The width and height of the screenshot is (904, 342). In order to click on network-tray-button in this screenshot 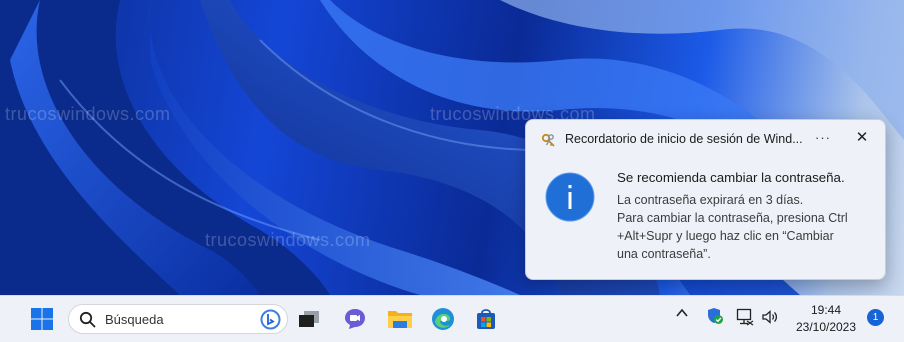, I will do `click(745, 319)`.